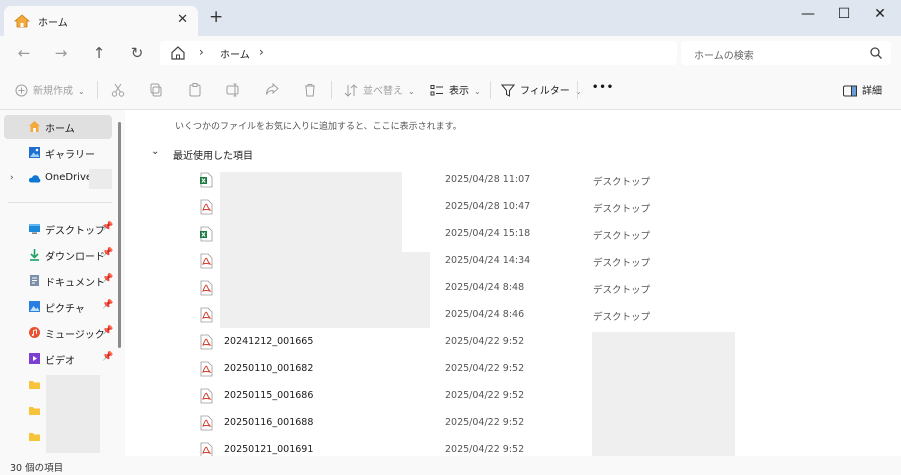 Image resolution: width=901 pixels, height=475 pixels. I want to click on search-box: ホームの検索, so click(786, 53).